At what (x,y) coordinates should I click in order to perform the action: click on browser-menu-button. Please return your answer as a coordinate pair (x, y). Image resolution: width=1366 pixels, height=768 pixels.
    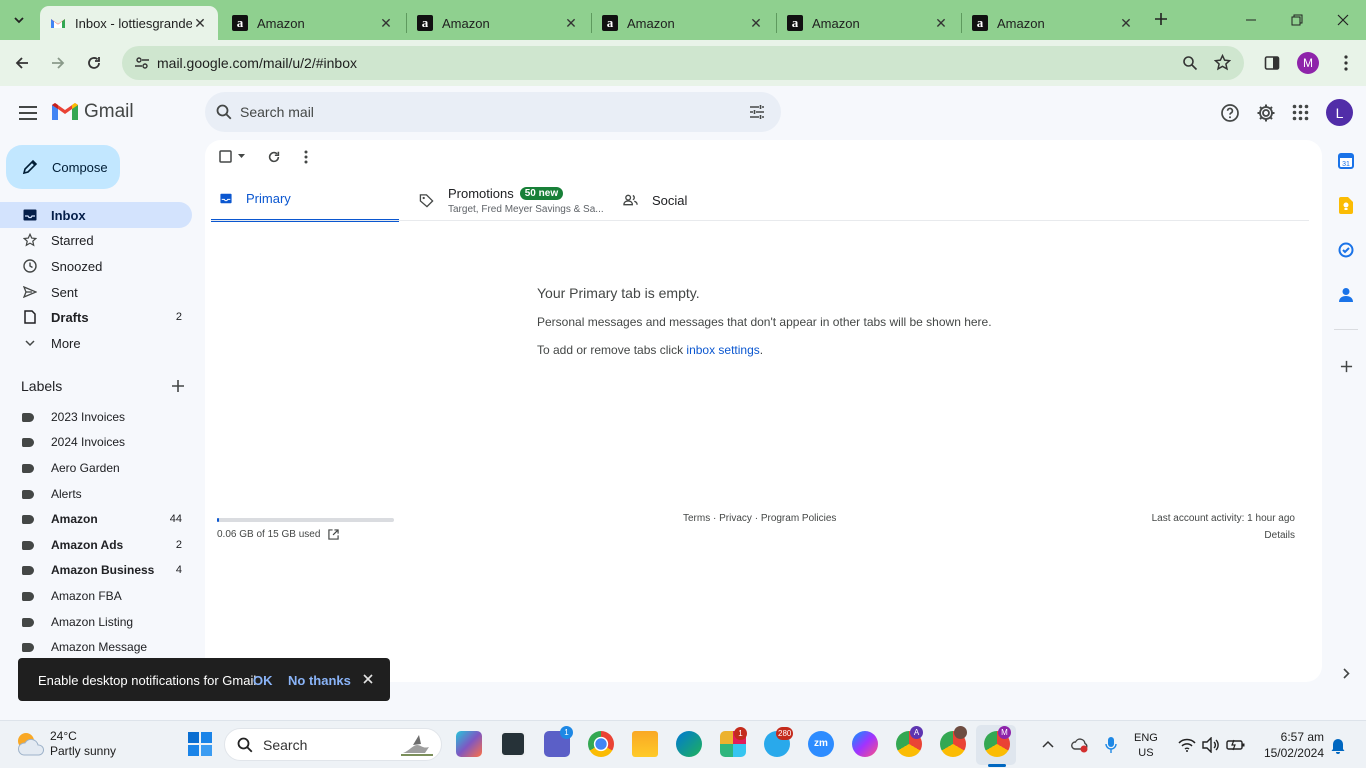
    Looking at the image, I should click on (1346, 63).